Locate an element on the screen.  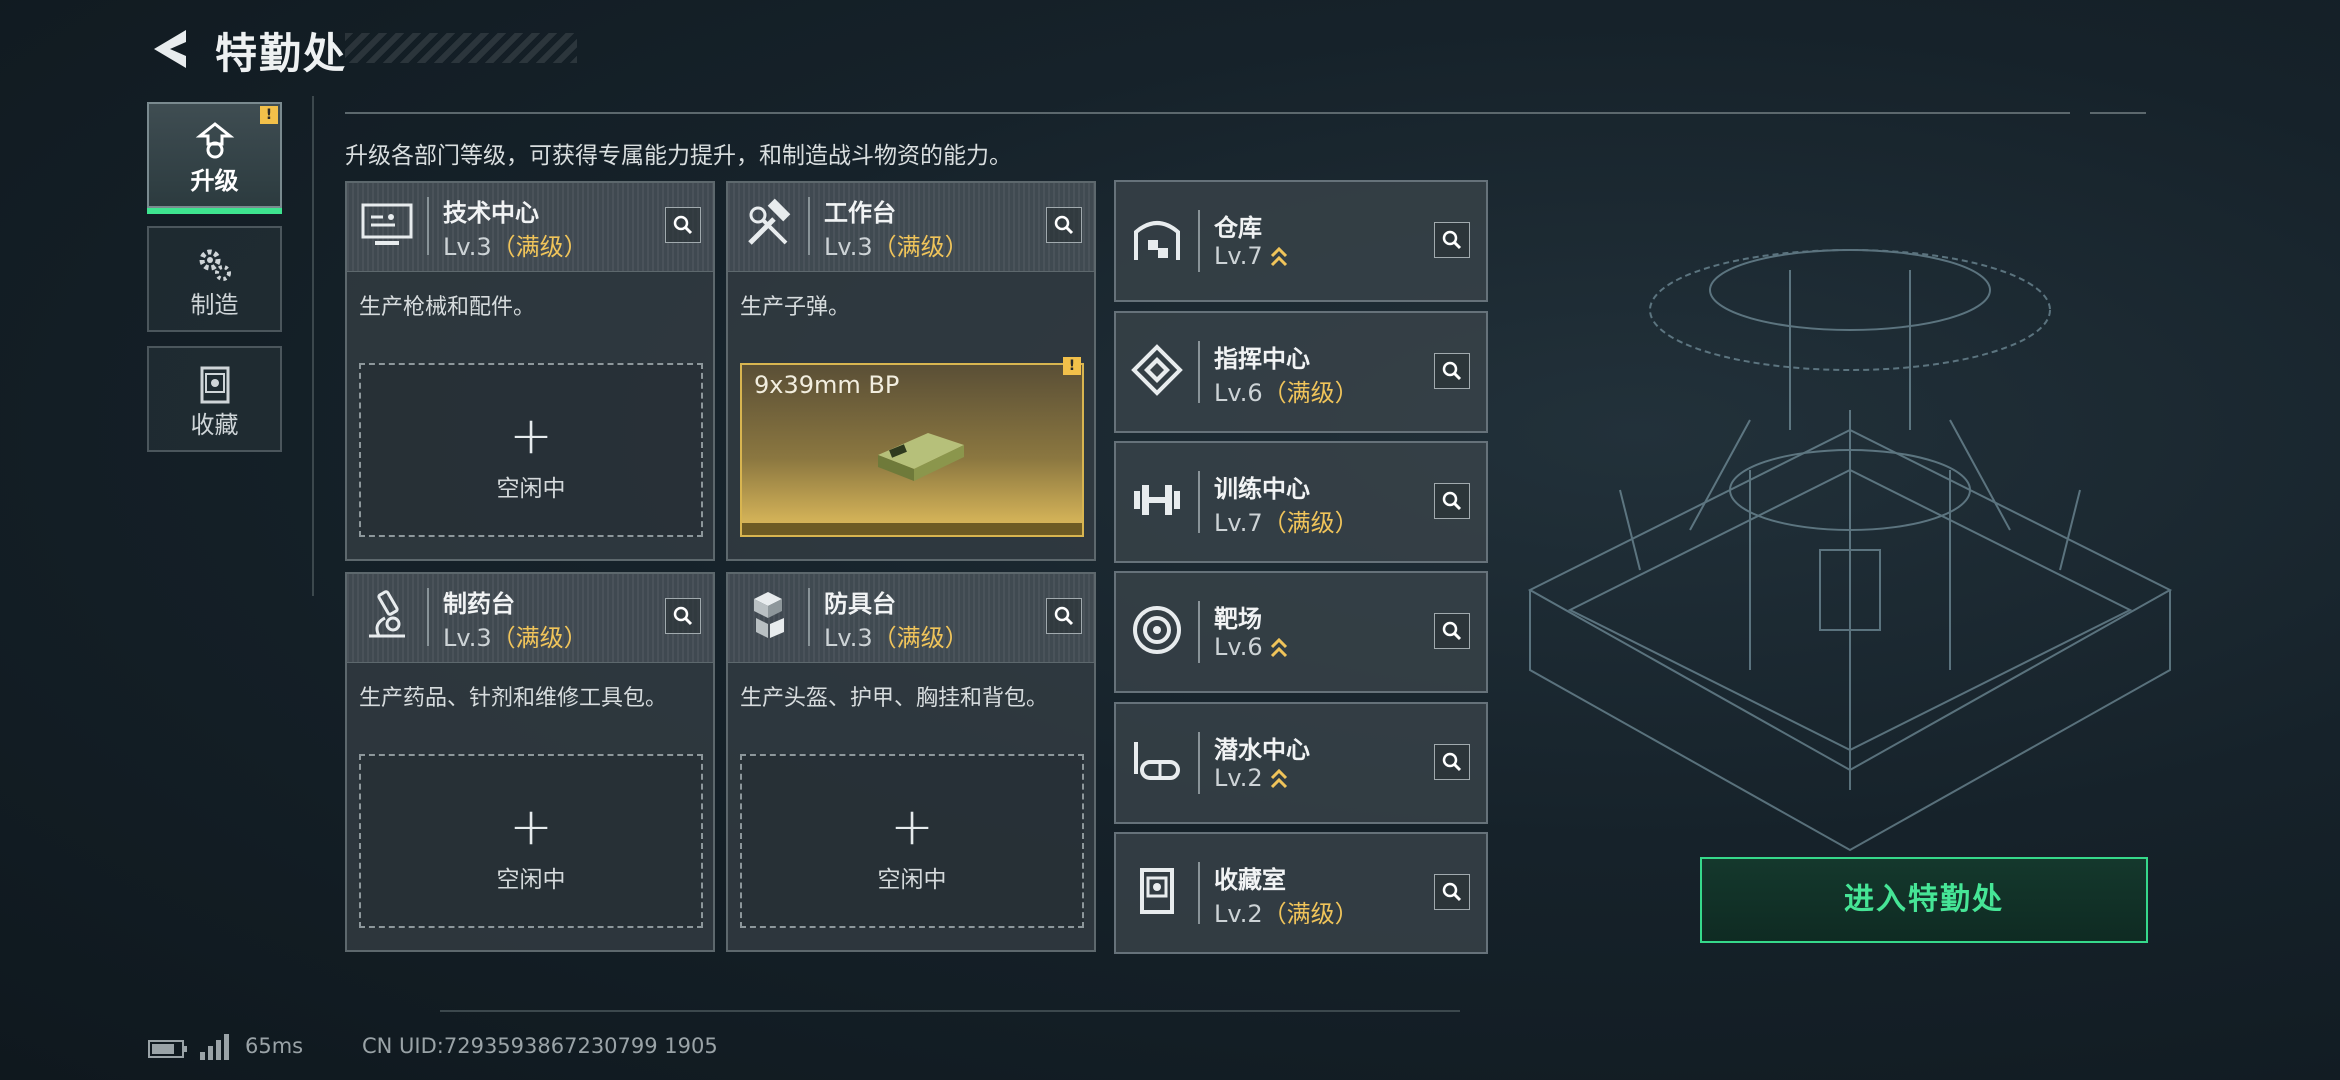
user-uid: CN UID:7293593867230799 1905 is located at coordinates (540, 1046).